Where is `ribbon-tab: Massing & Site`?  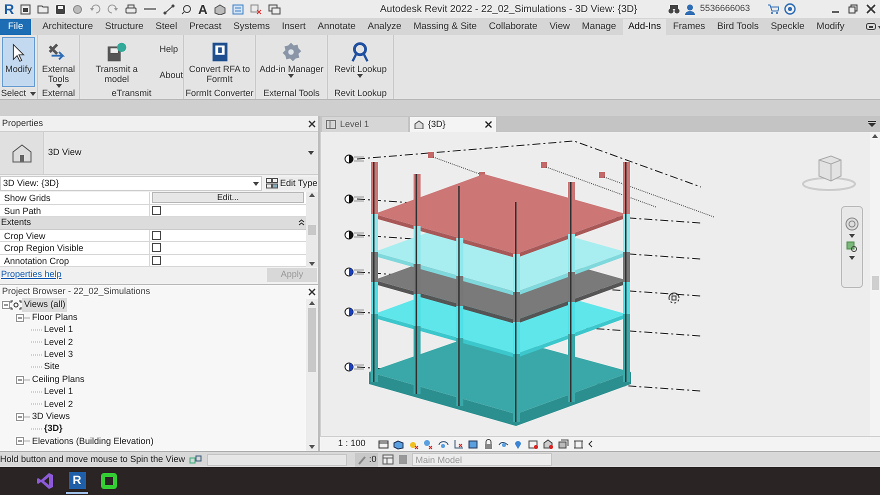 ribbon-tab: Massing & Site is located at coordinates (445, 27).